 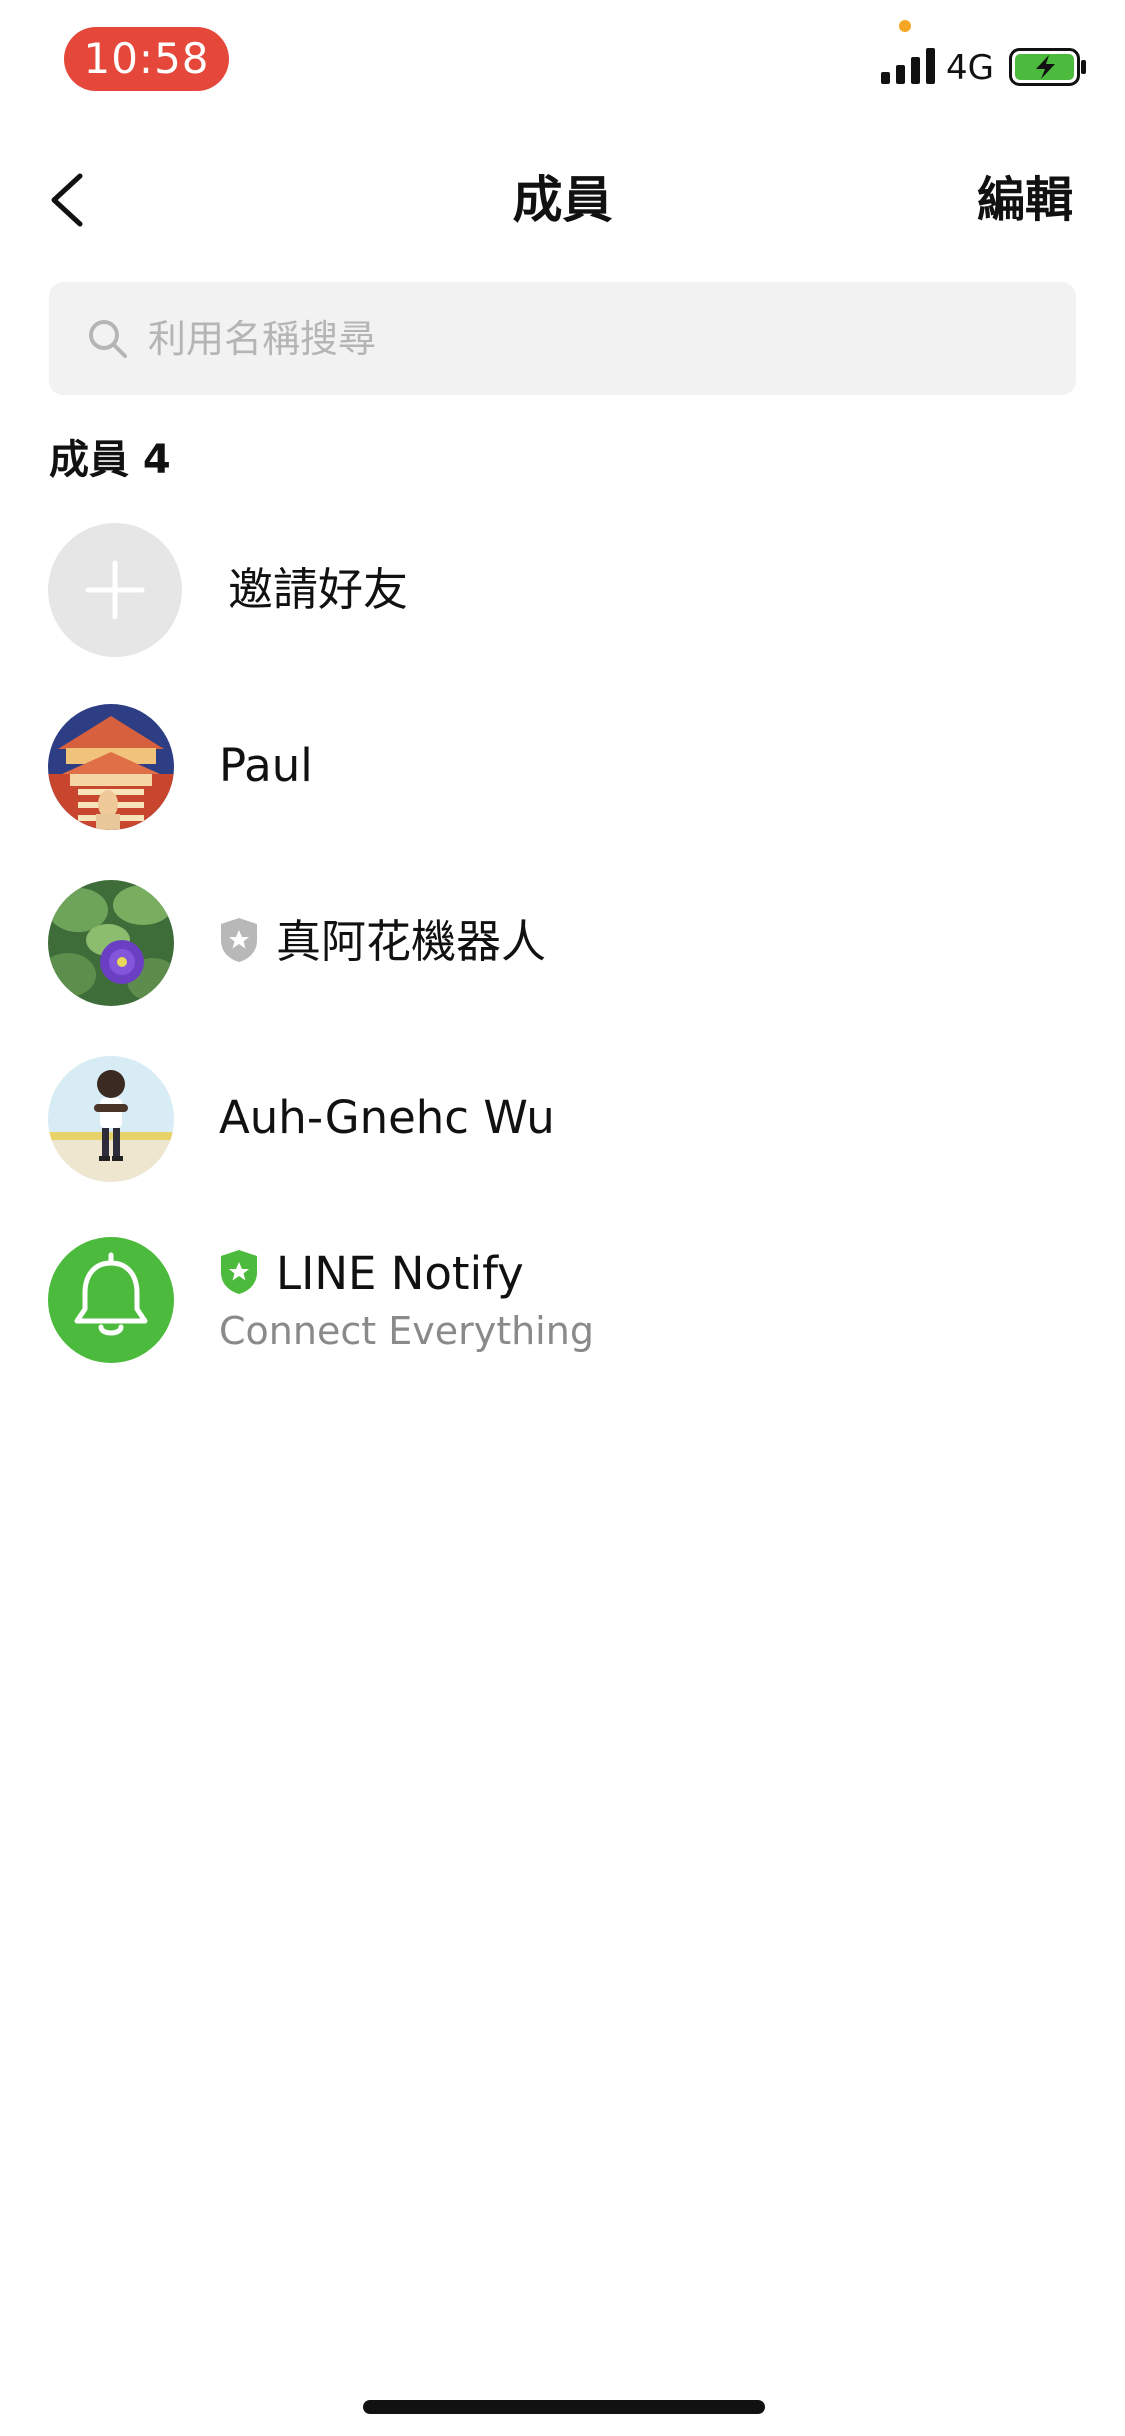 I want to click on search-bar, so click(x=562, y=338).